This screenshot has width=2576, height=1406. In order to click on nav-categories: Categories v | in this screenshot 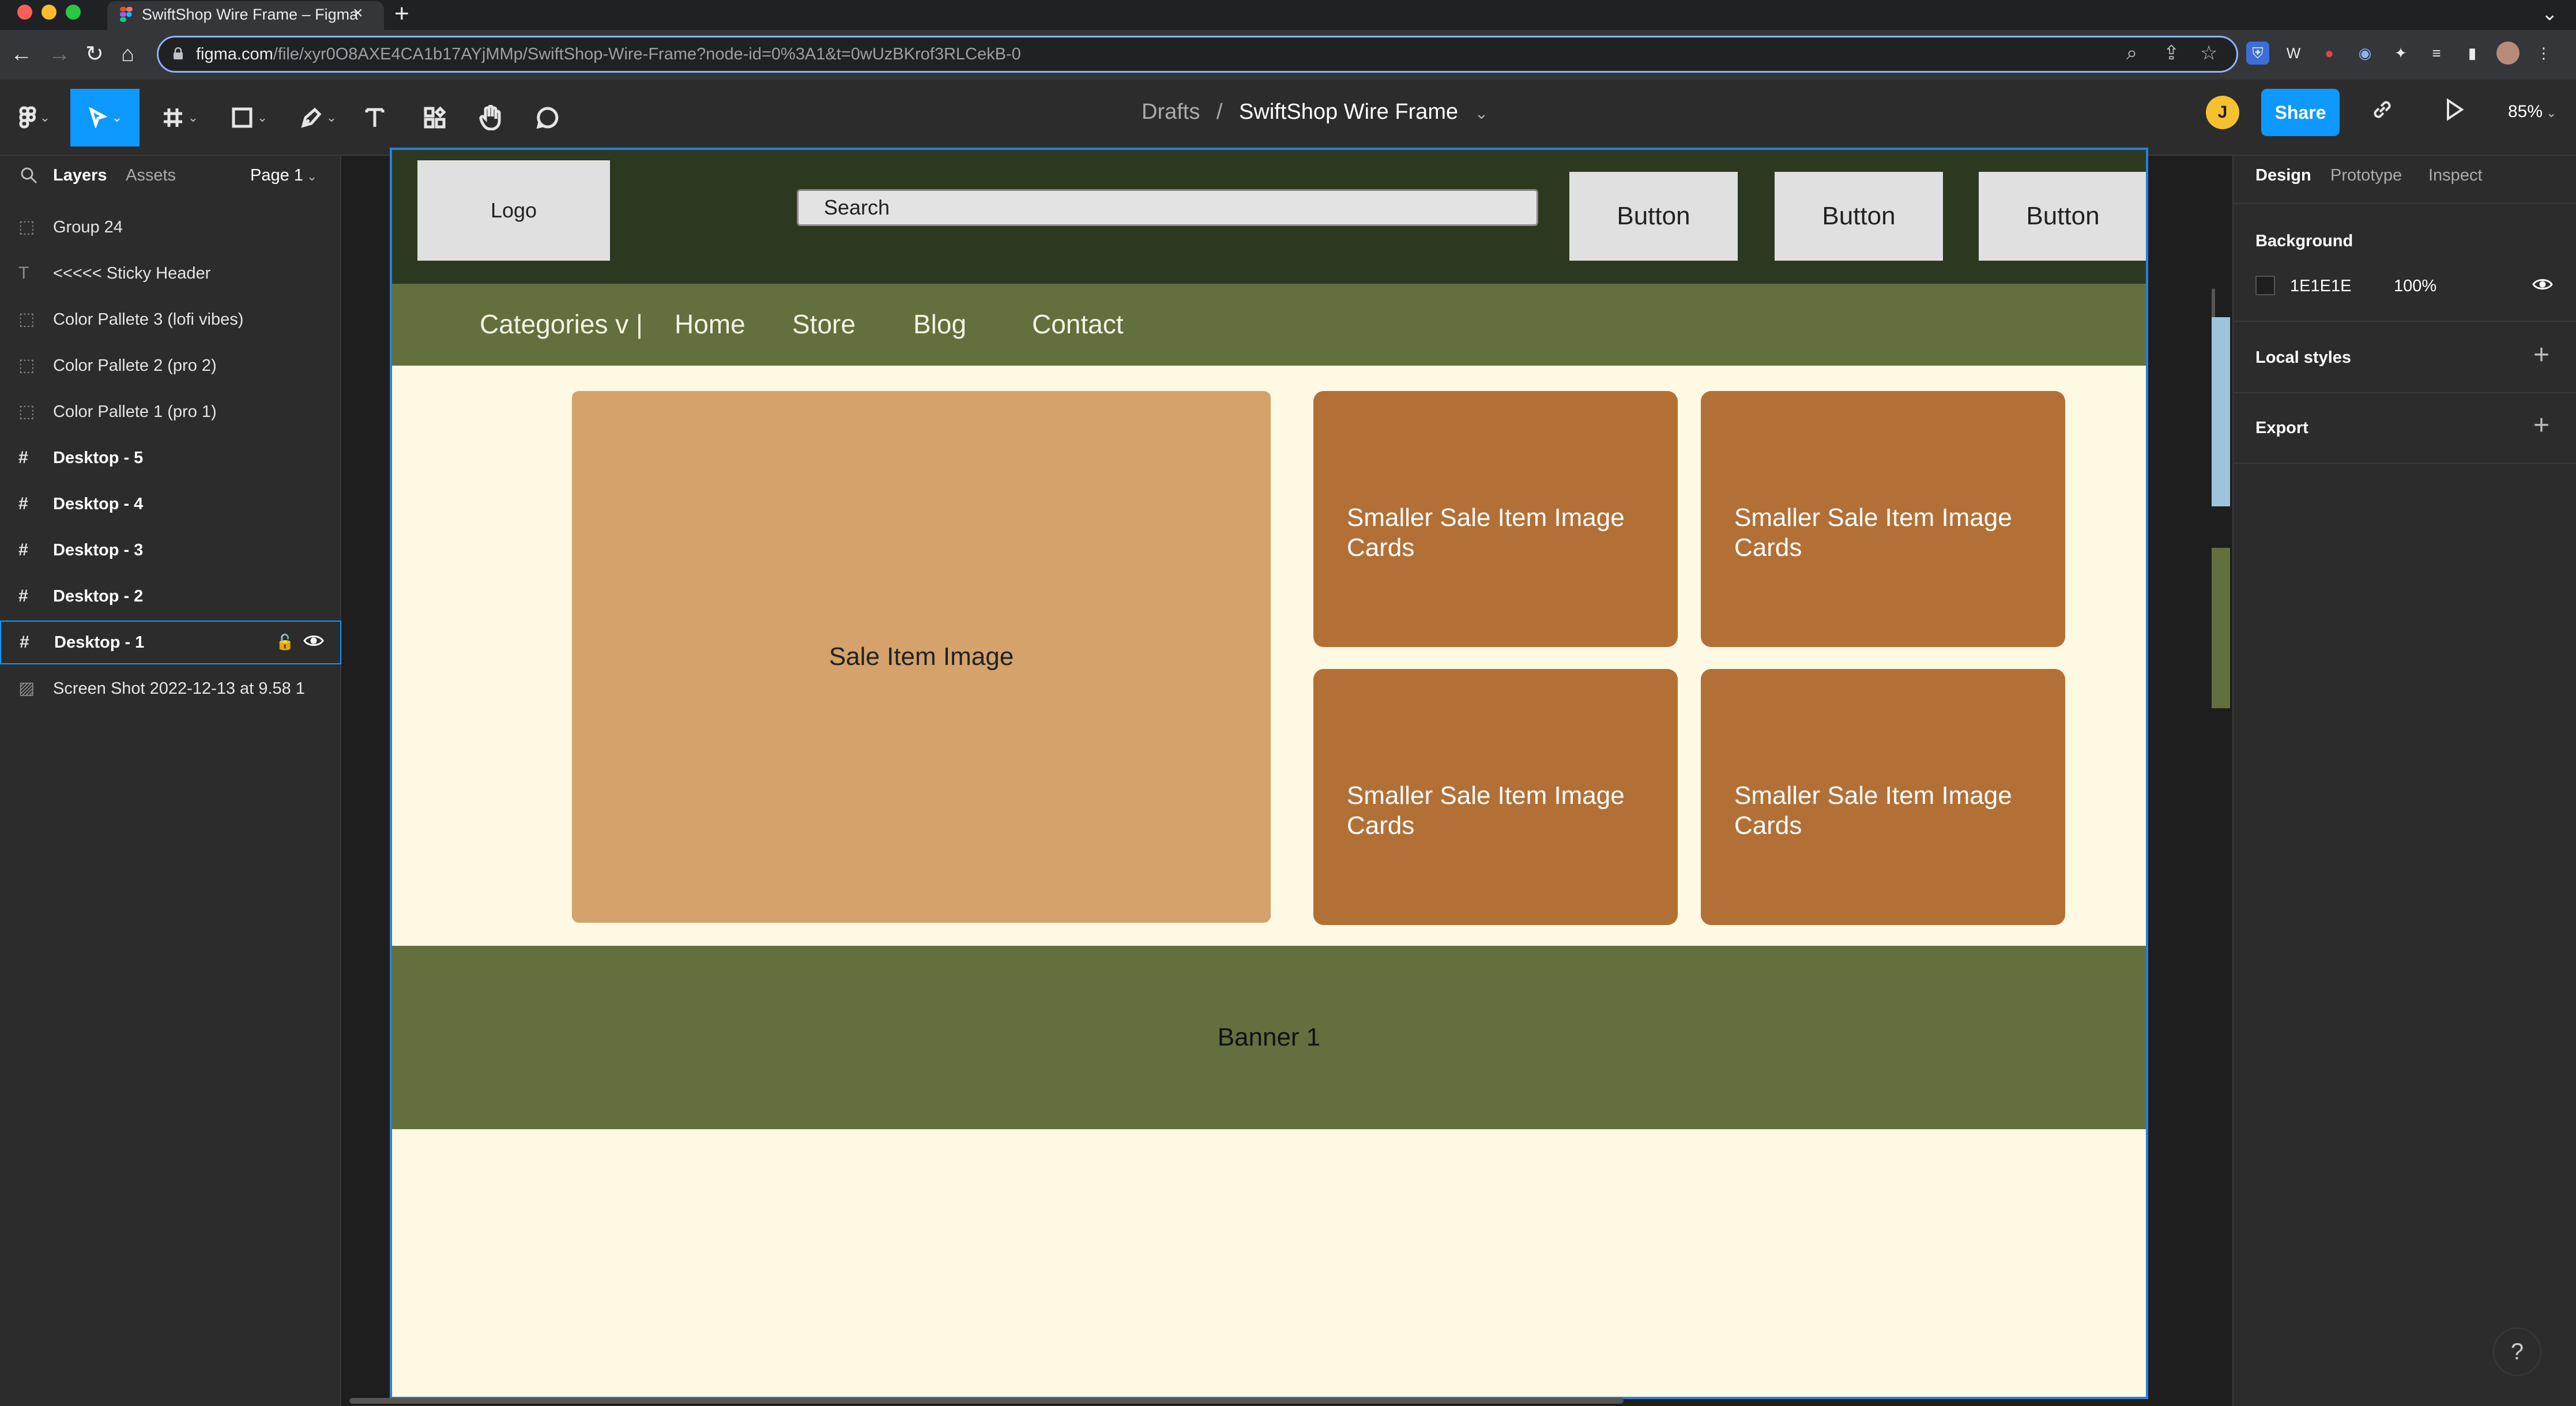, I will do `click(561, 324)`.